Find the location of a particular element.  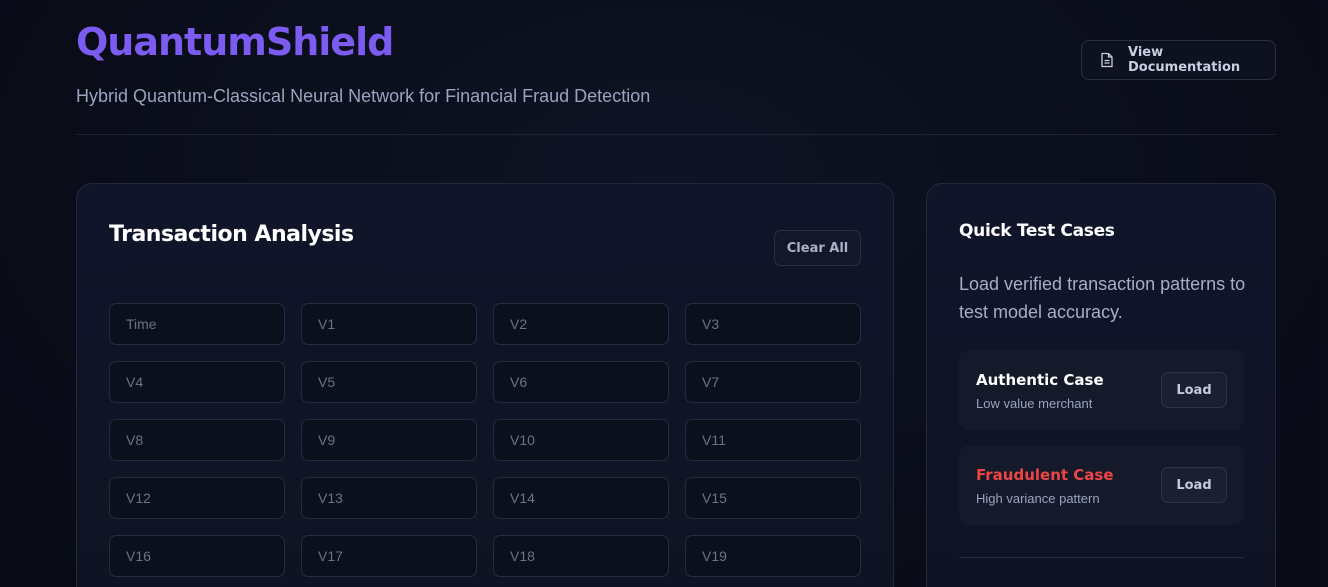

field-v4 is located at coordinates (197, 382).